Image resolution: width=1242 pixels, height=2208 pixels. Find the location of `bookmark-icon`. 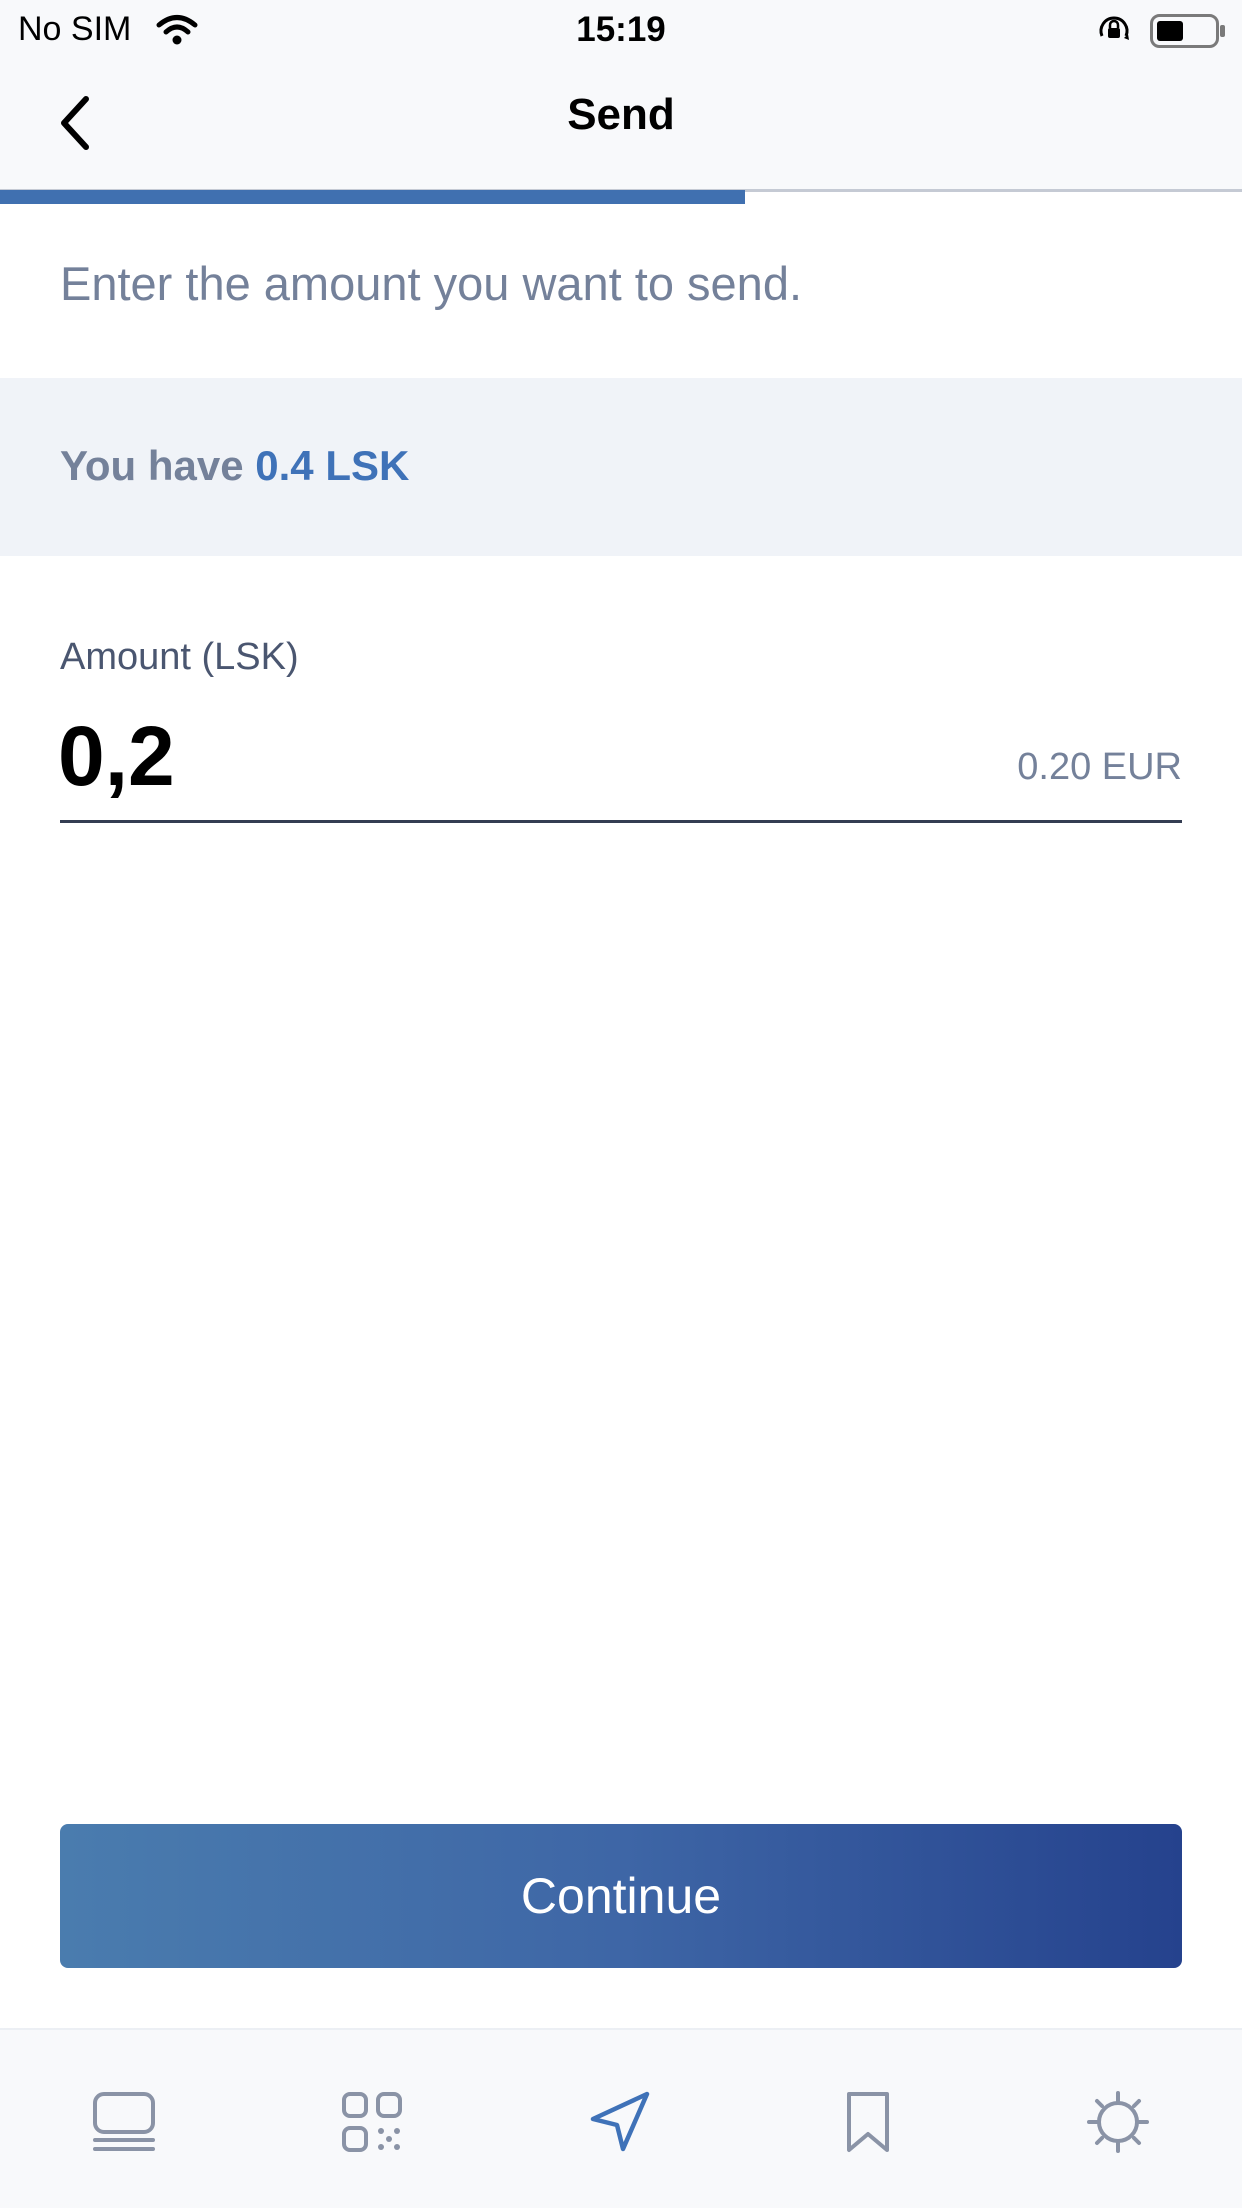

bookmark-icon is located at coordinates (868, 2122).